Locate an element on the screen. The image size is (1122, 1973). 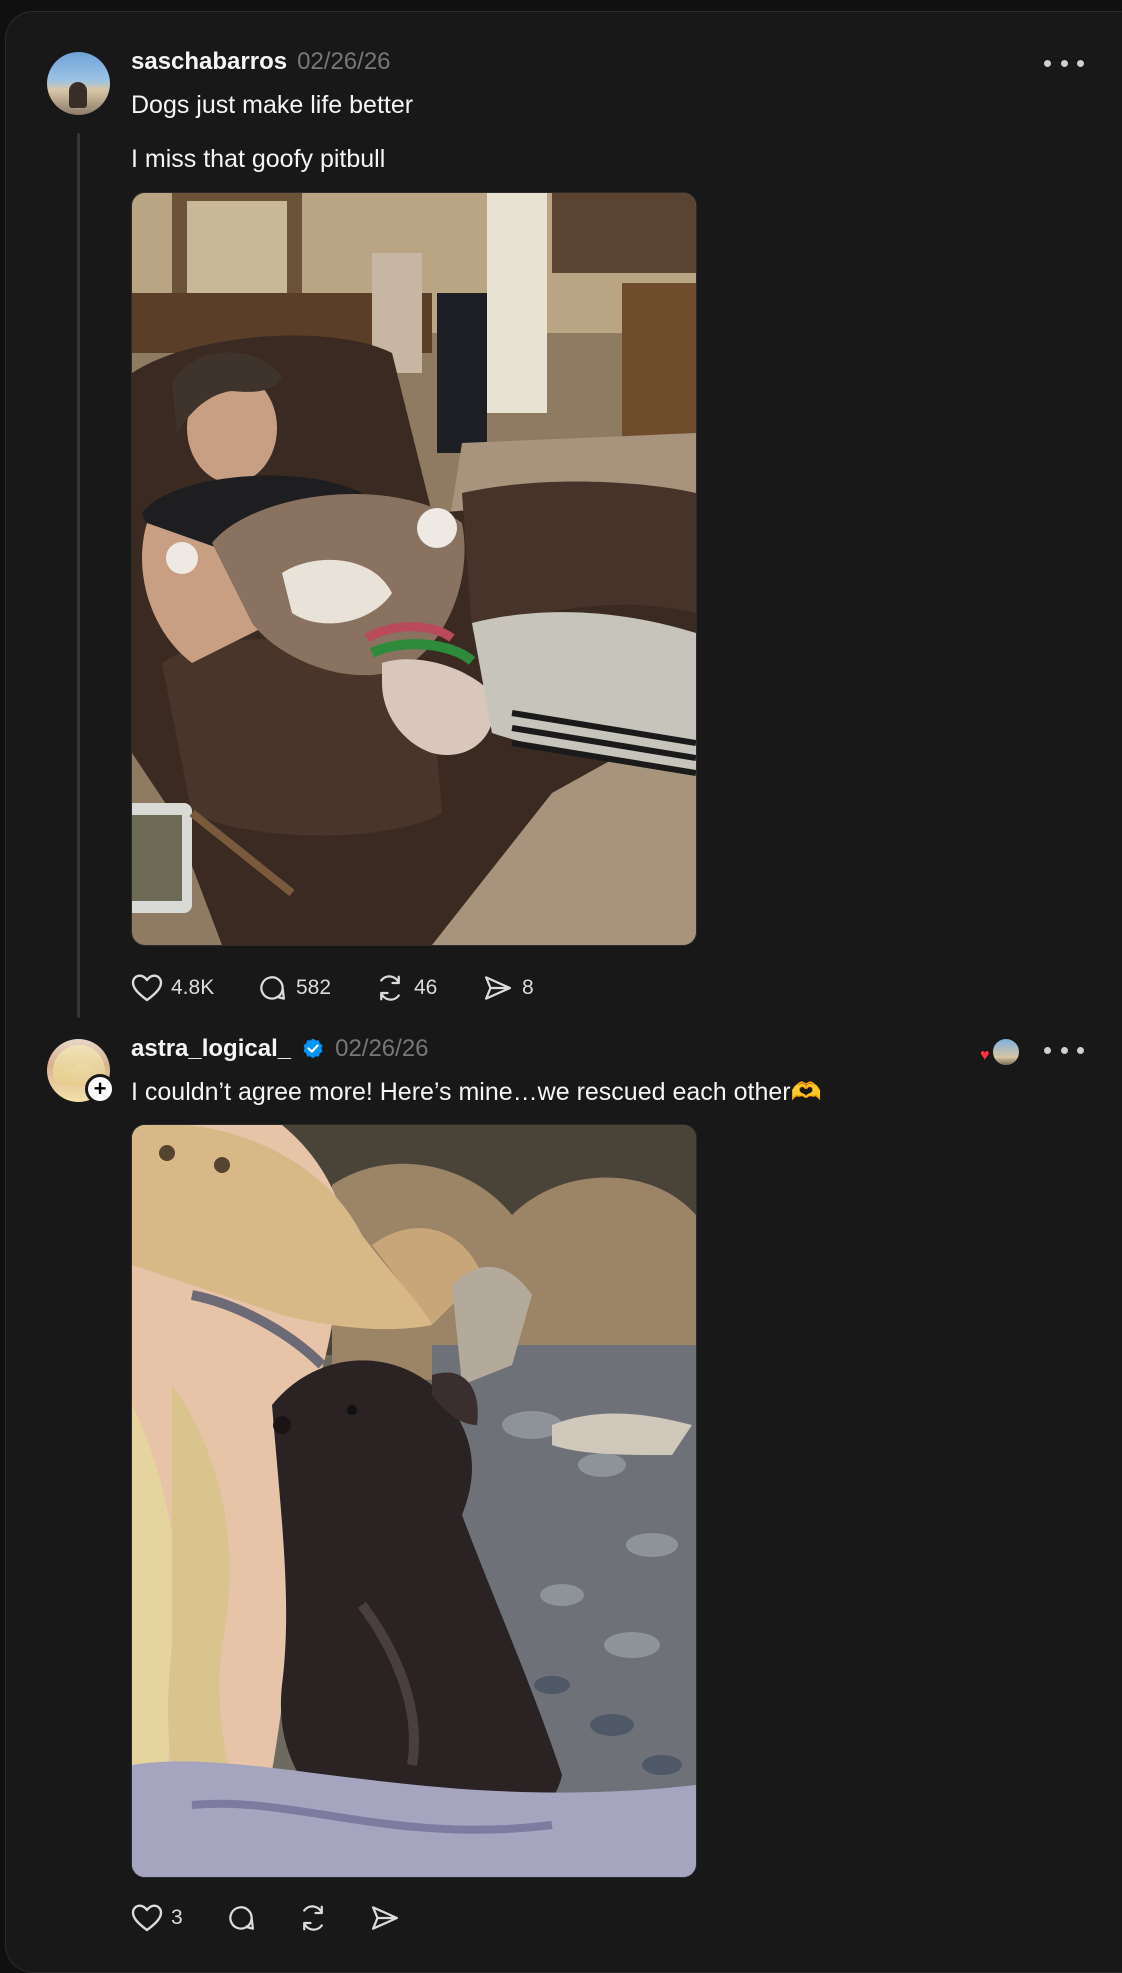
repost-count: 46 is located at coordinates (426, 987).